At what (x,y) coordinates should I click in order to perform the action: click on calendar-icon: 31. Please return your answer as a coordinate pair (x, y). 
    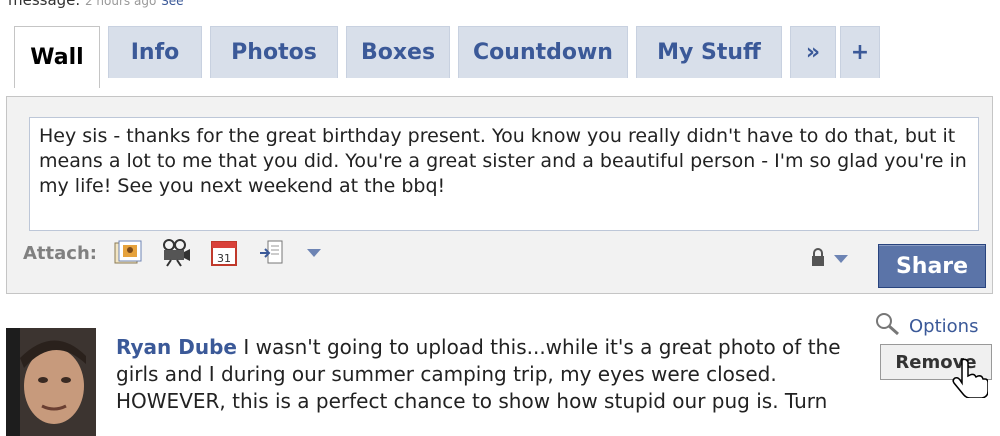
    Looking at the image, I should click on (224, 253).